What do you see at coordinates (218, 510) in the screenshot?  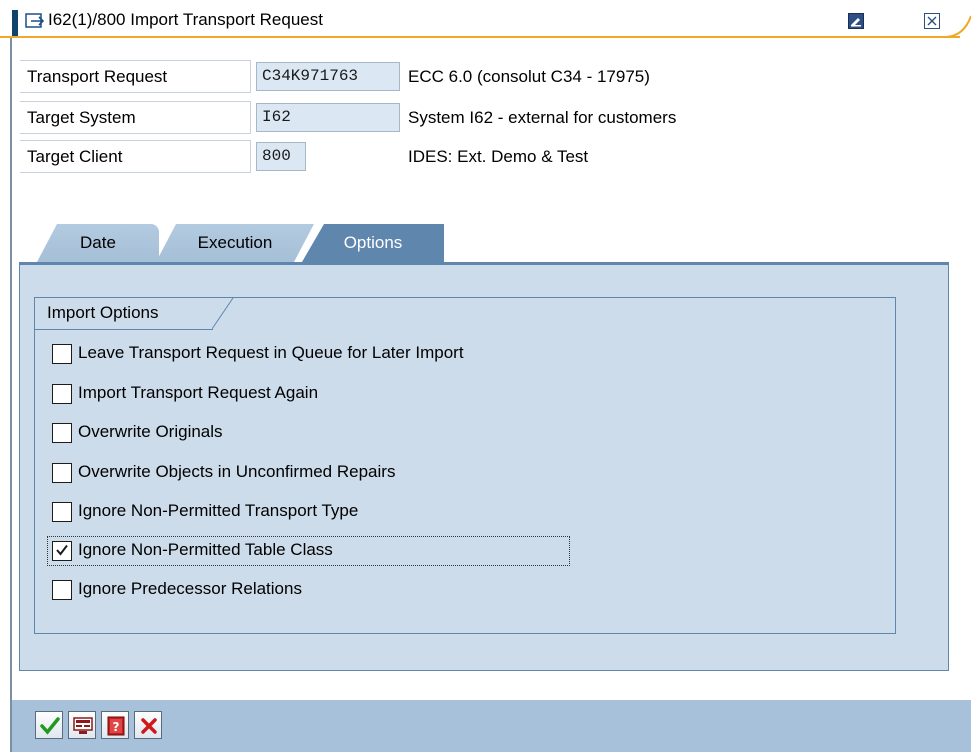 I see `option-label: Ignore Non-Permitted Transport Type` at bounding box center [218, 510].